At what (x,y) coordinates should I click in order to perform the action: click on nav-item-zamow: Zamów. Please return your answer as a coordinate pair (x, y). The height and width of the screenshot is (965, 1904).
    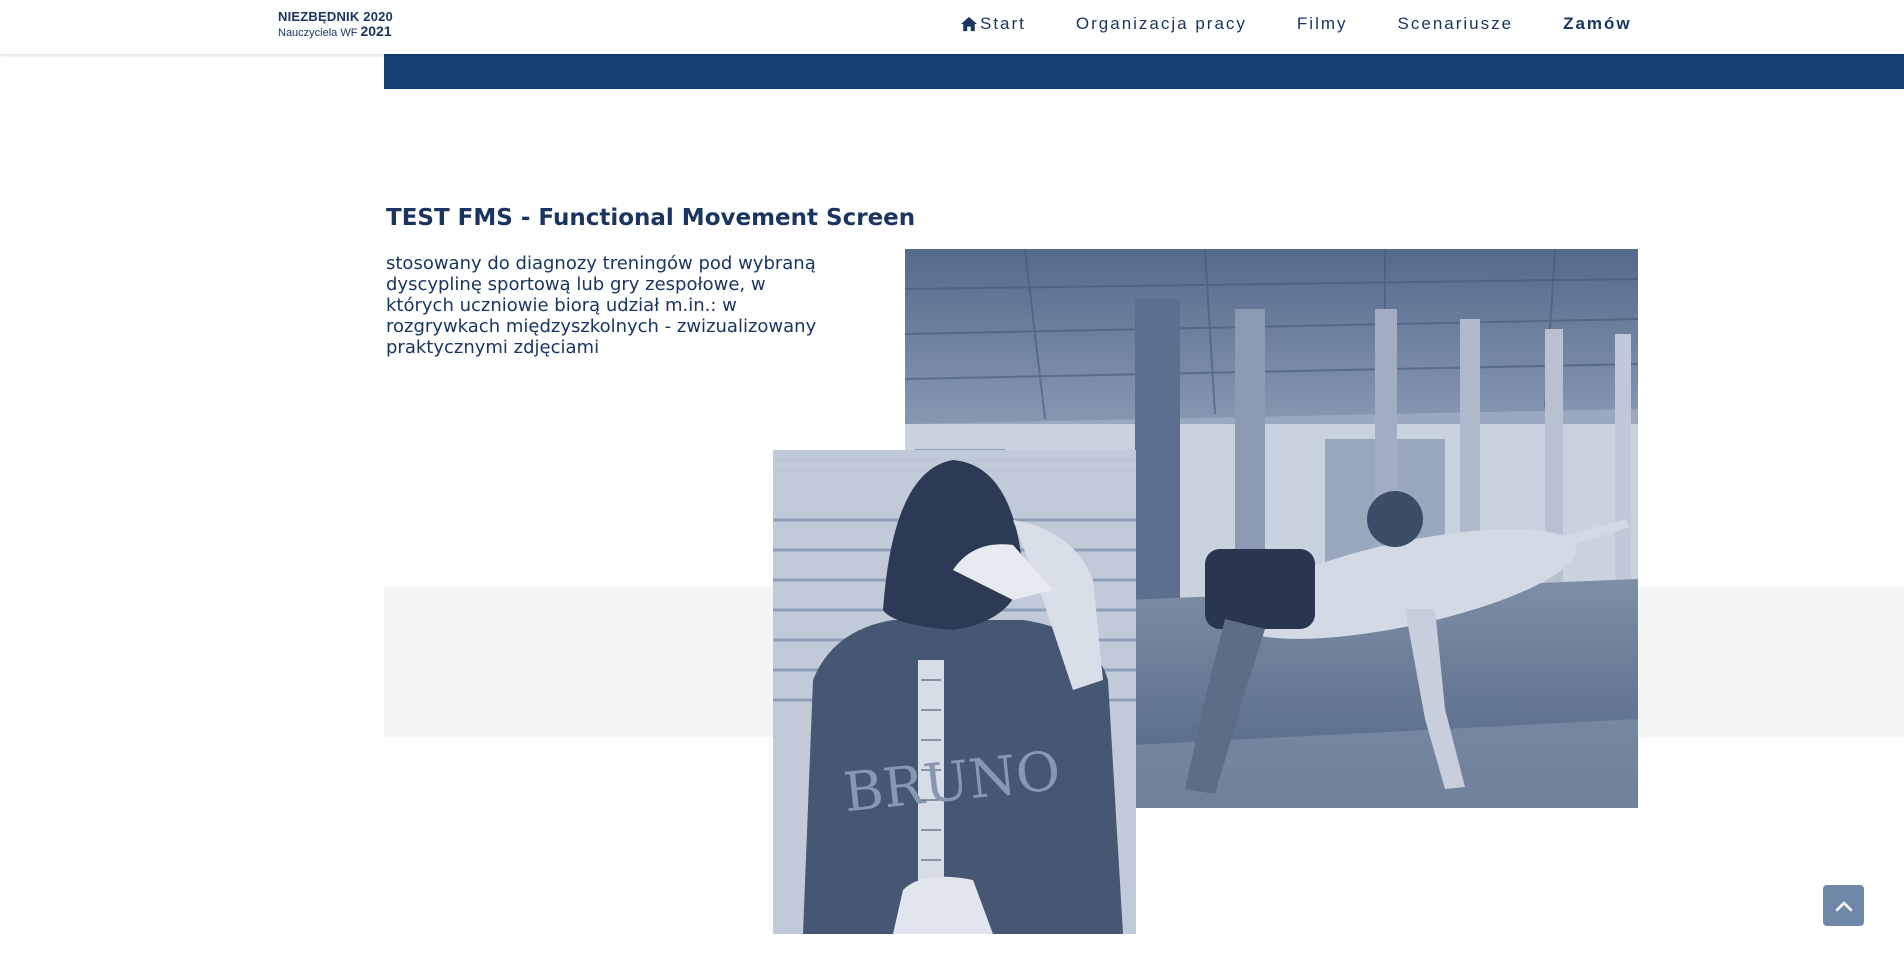
    Looking at the image, I should click on (1597, 24).